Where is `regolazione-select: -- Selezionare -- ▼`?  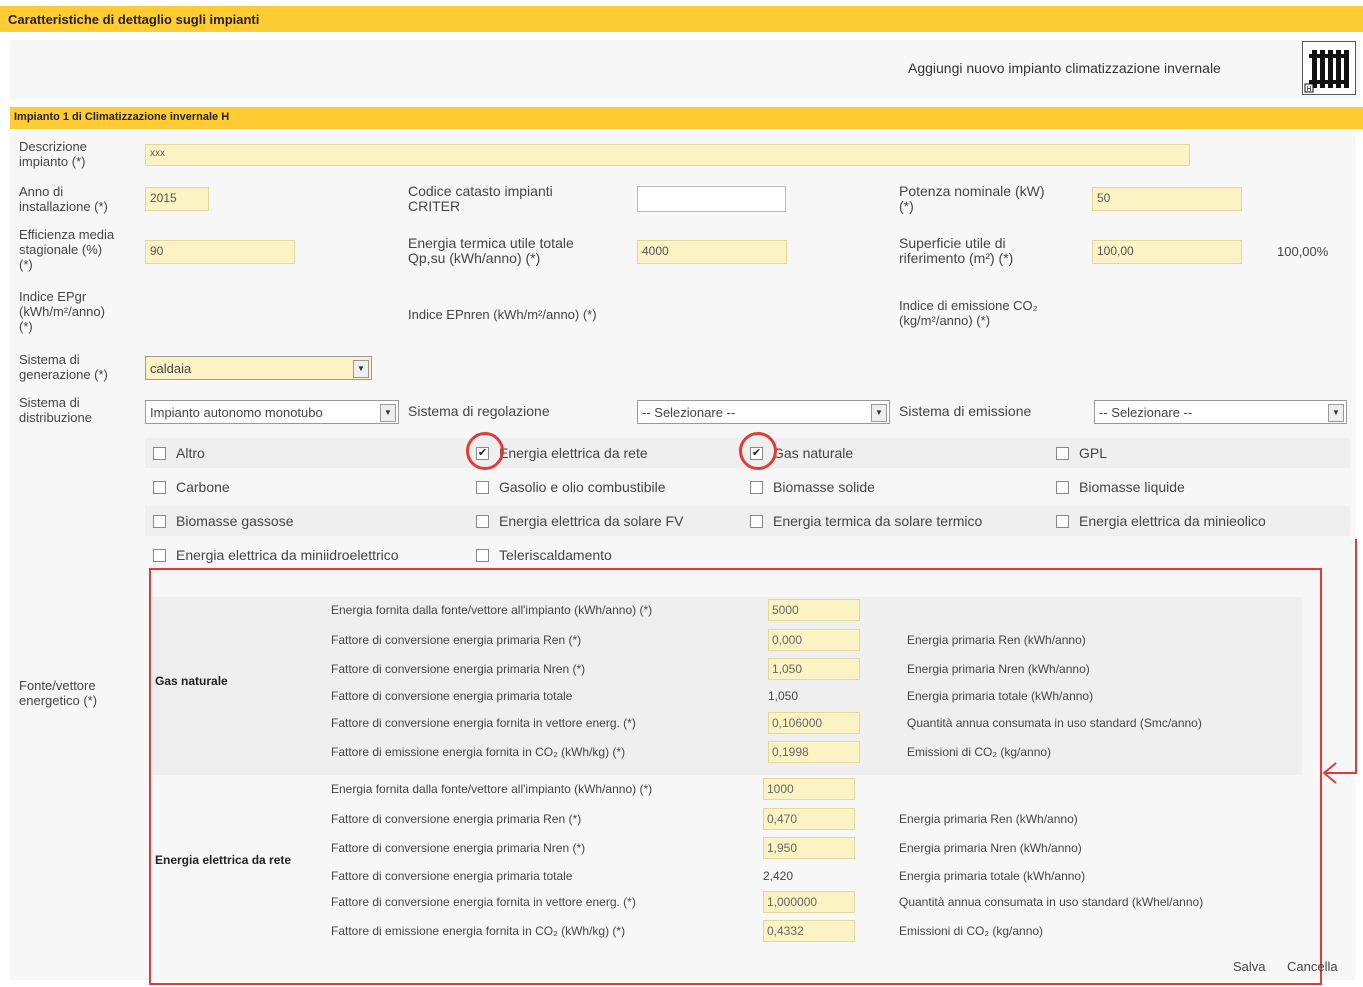 regolazione-select: -- Selezionare -- ▼ is located at coordinates (763, 412).